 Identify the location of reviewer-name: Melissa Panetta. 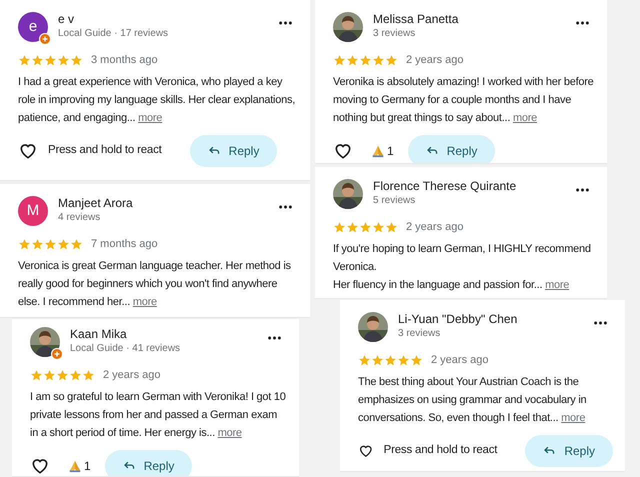
(469, 19).